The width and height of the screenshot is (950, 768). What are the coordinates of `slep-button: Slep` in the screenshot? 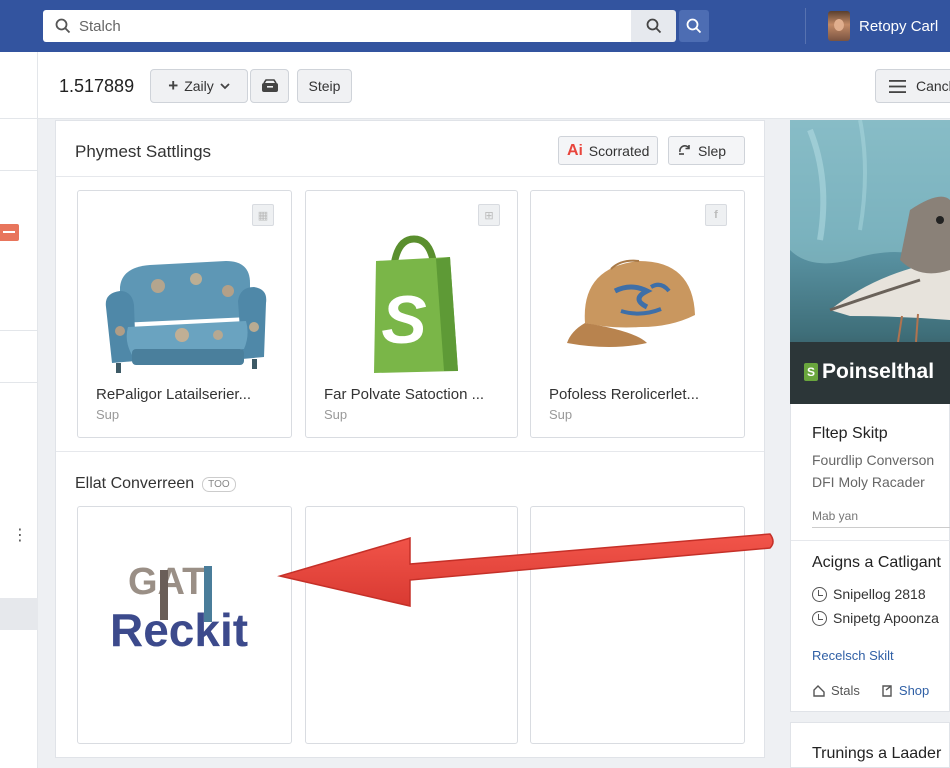 It's located at (706, 150).